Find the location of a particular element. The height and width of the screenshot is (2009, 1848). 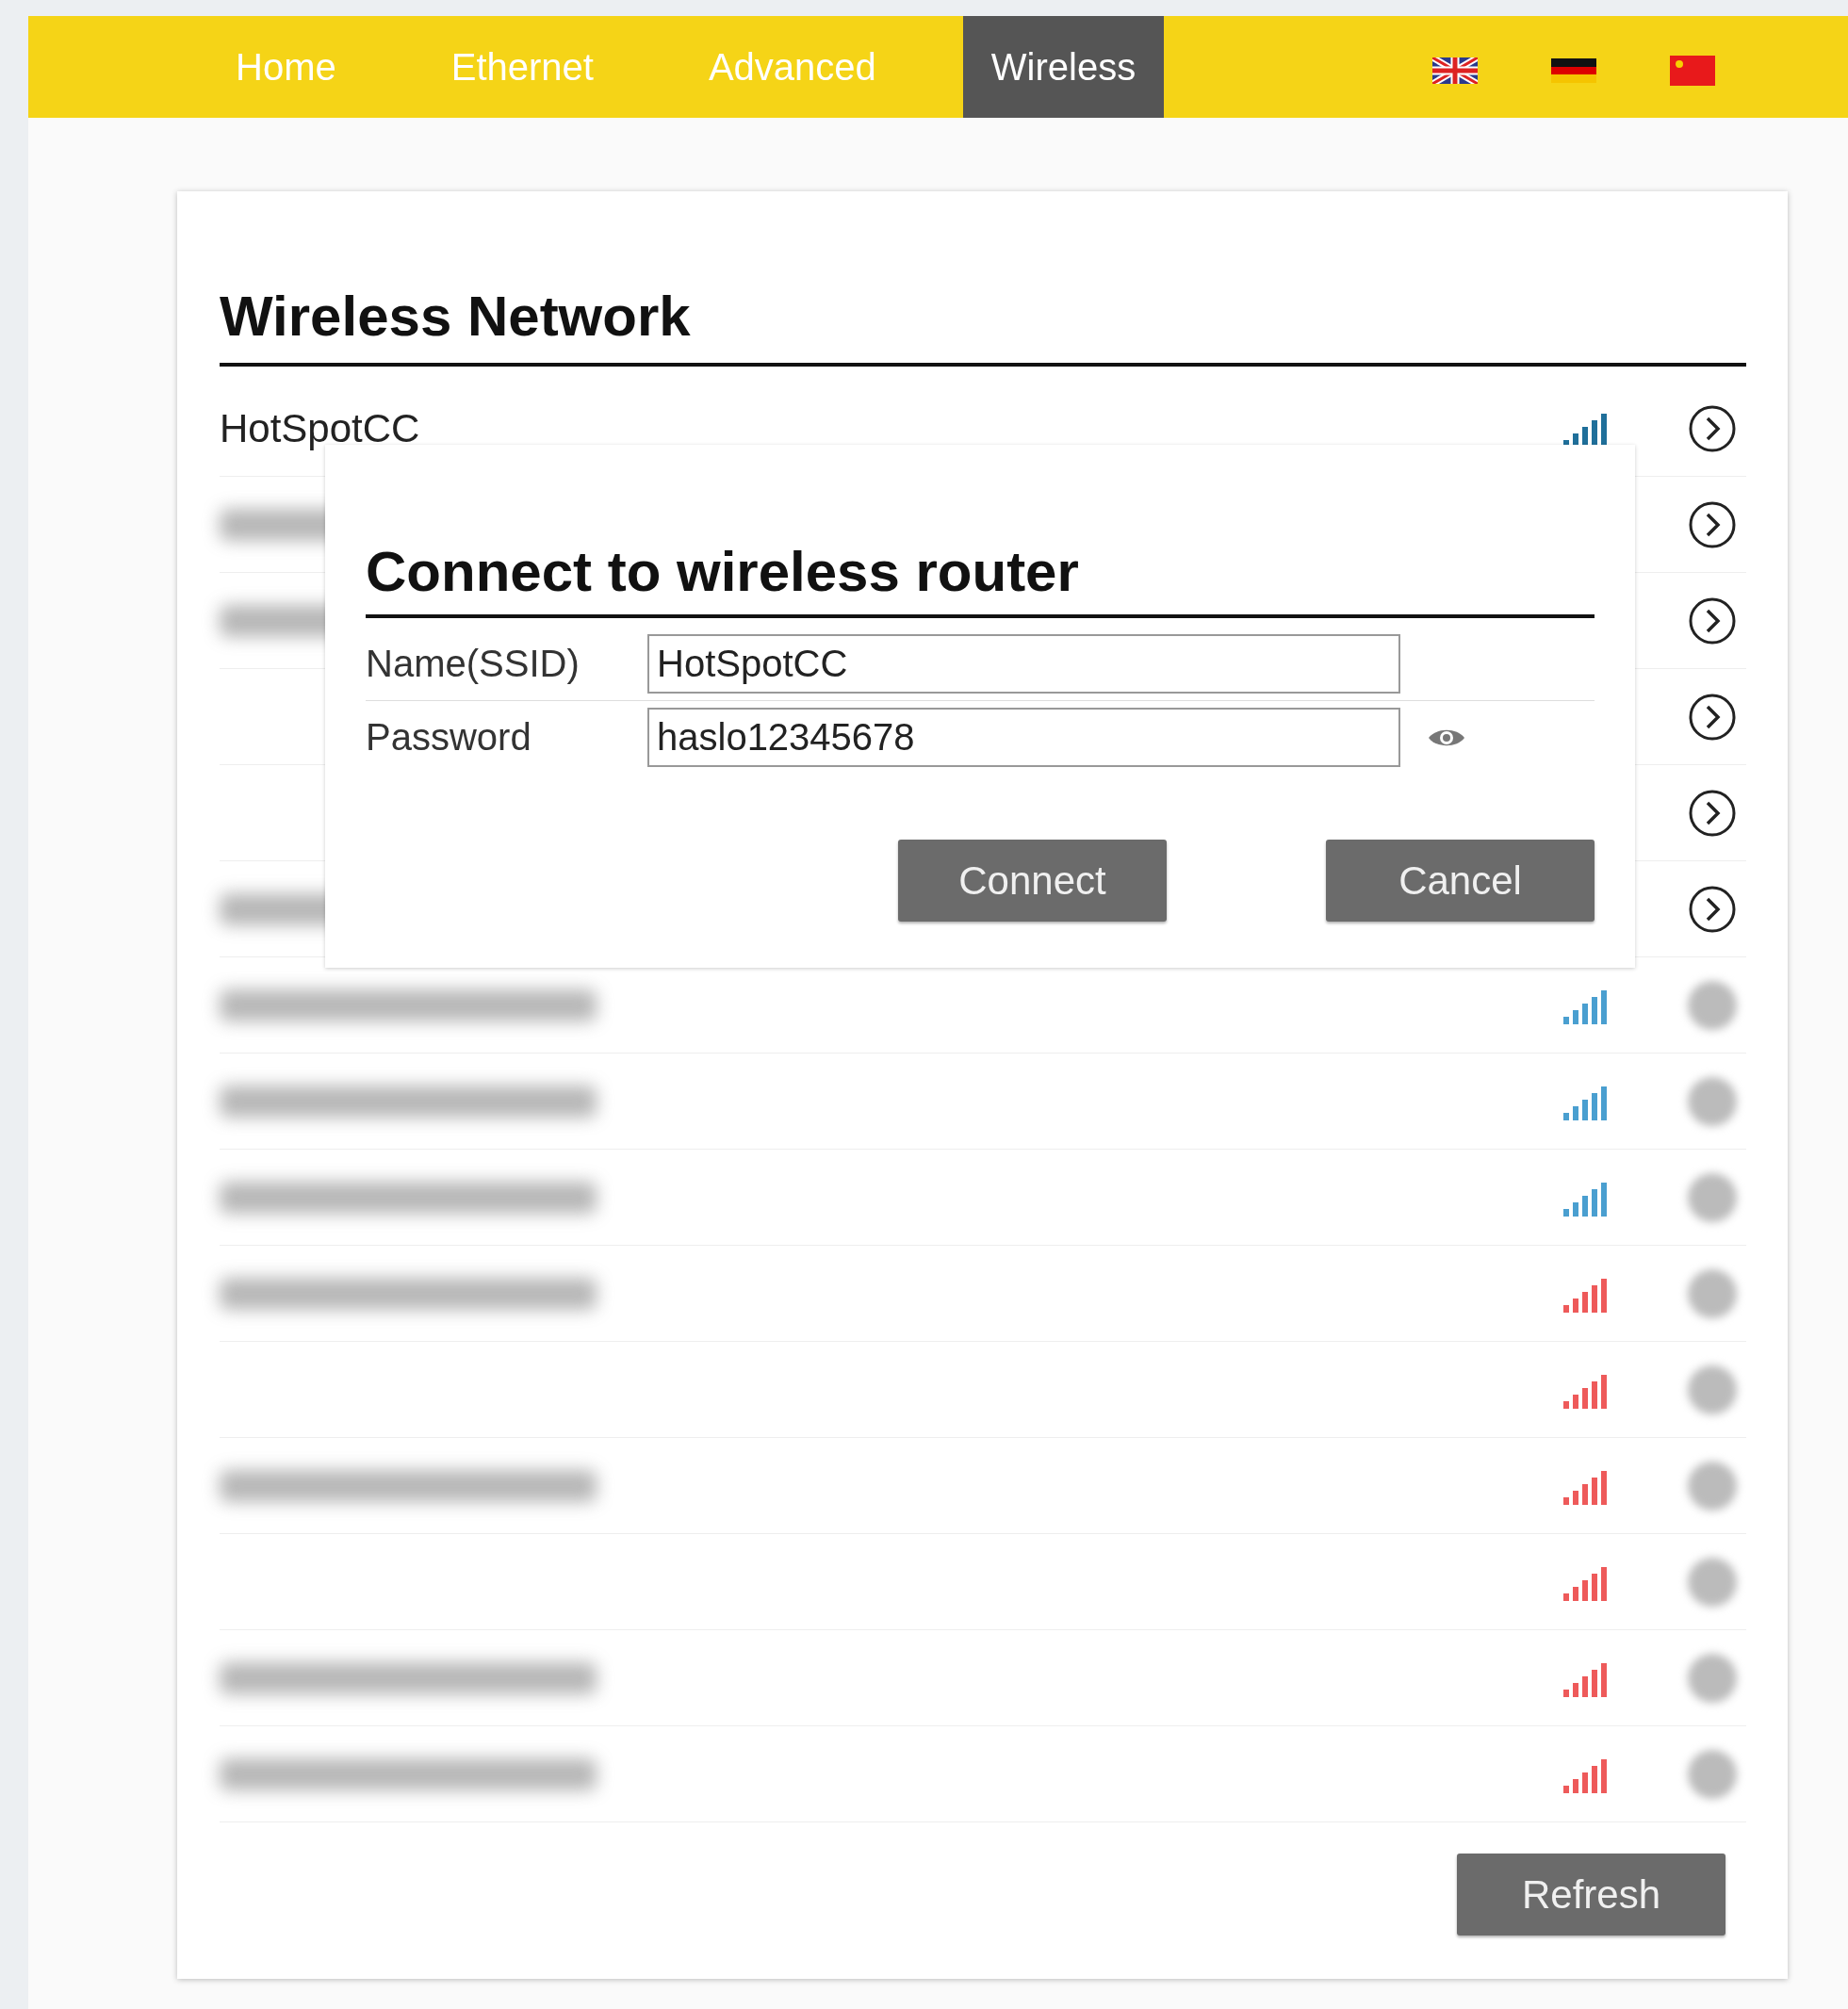

german-flag-icon is located at coordinates (1574, 70).